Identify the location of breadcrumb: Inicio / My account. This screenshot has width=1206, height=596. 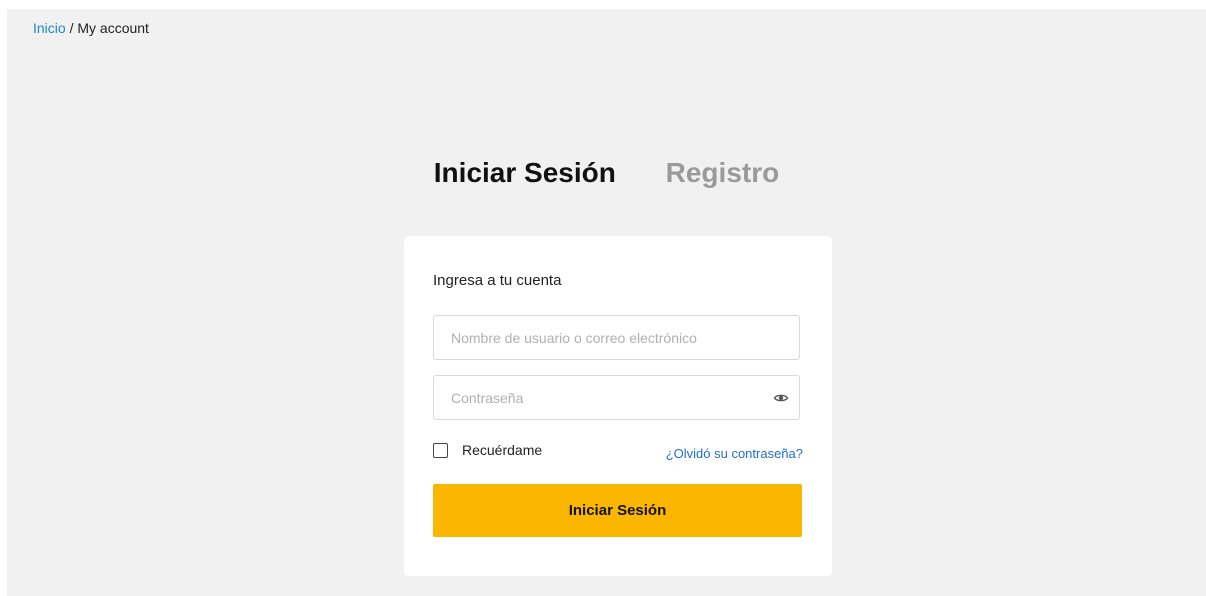
(91, 28).